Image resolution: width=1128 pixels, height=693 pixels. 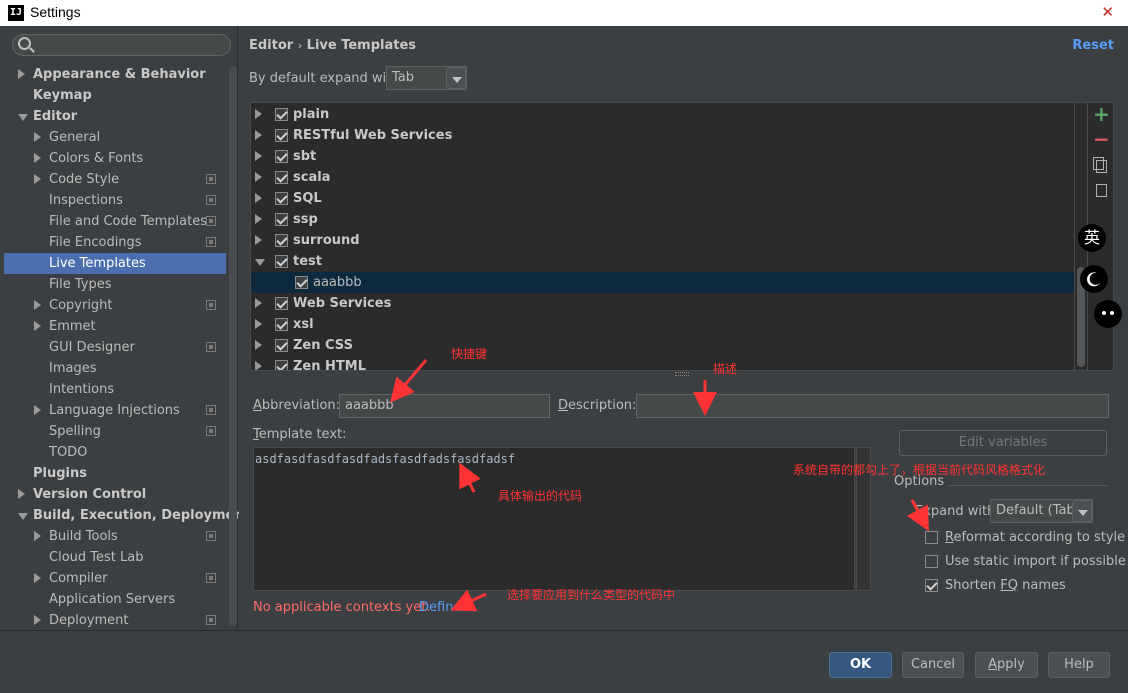 I want to click on sidebar-item: Inspections, so click(x=115, y=200).